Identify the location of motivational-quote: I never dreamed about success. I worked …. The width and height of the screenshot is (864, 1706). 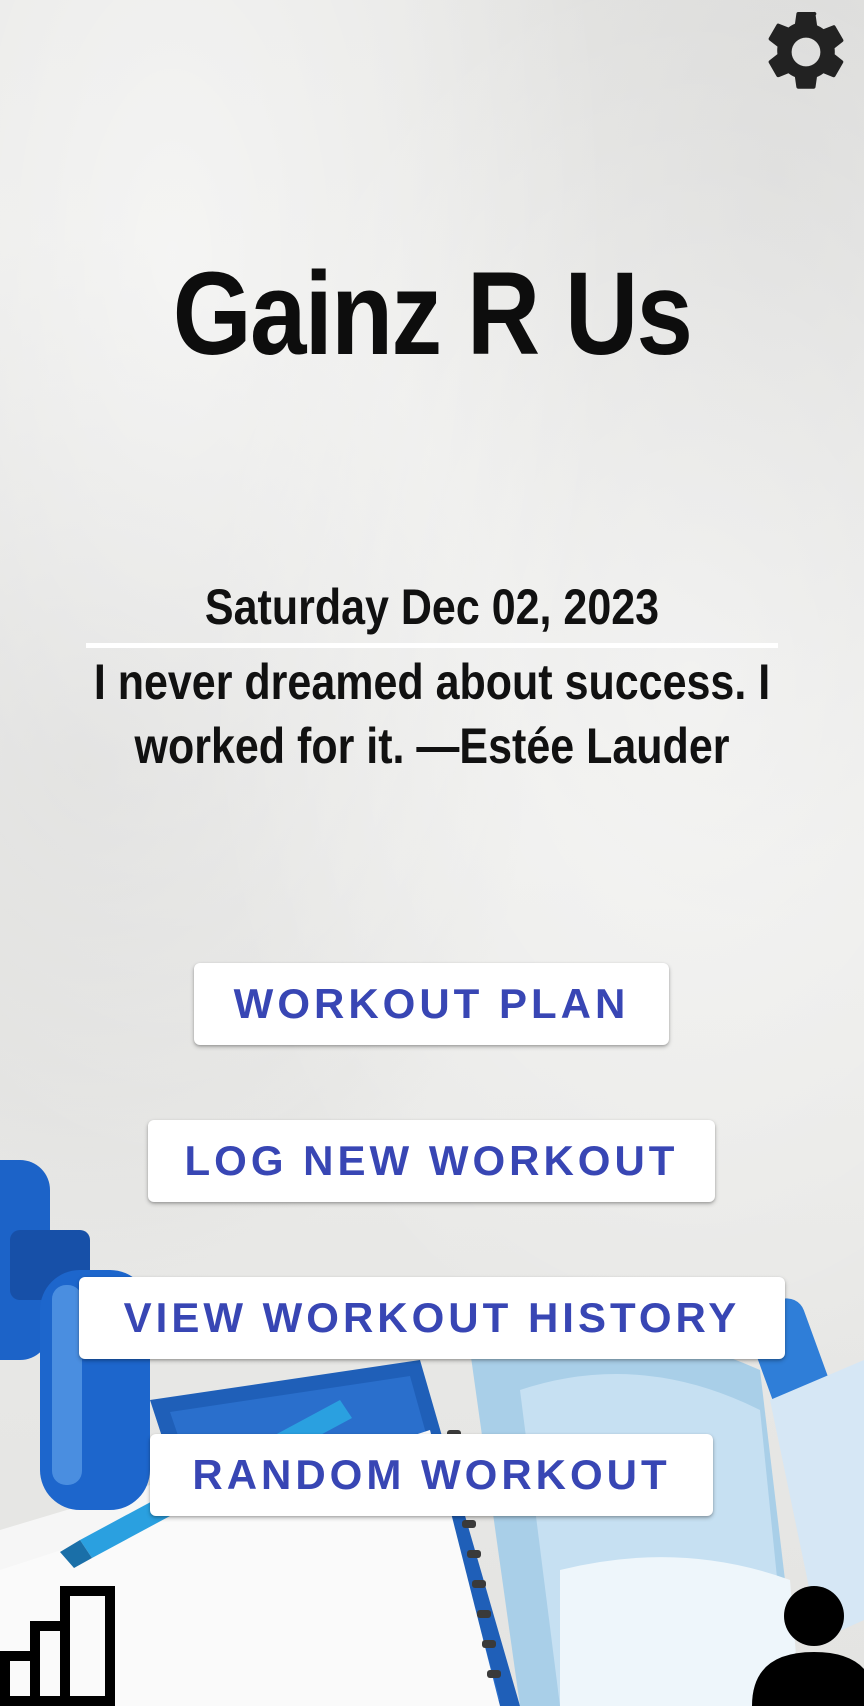
(432, 714).